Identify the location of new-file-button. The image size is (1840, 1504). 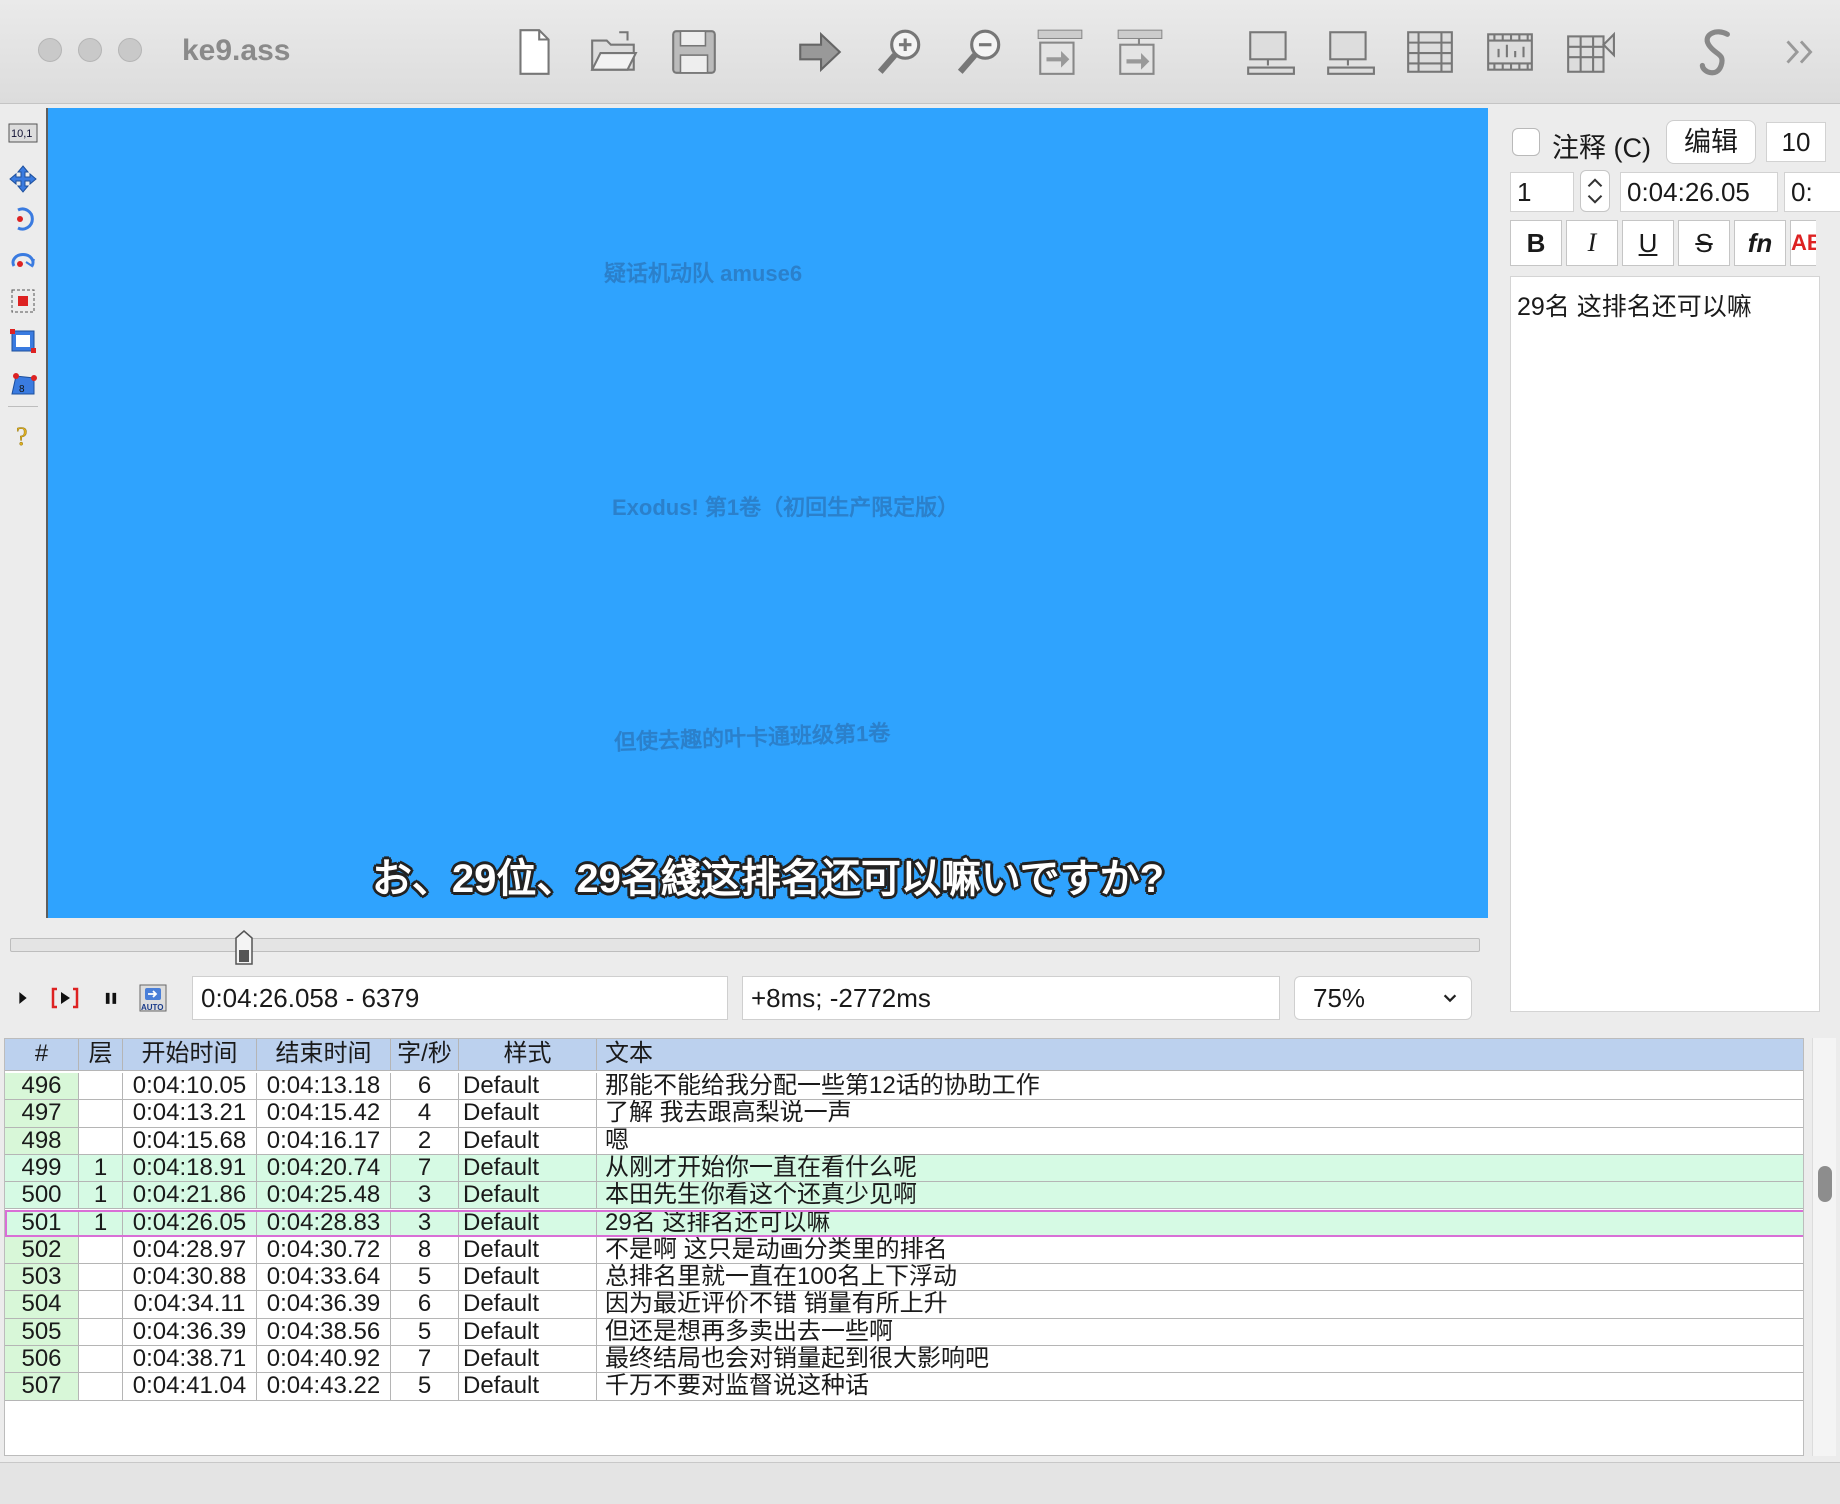
(534, 52).